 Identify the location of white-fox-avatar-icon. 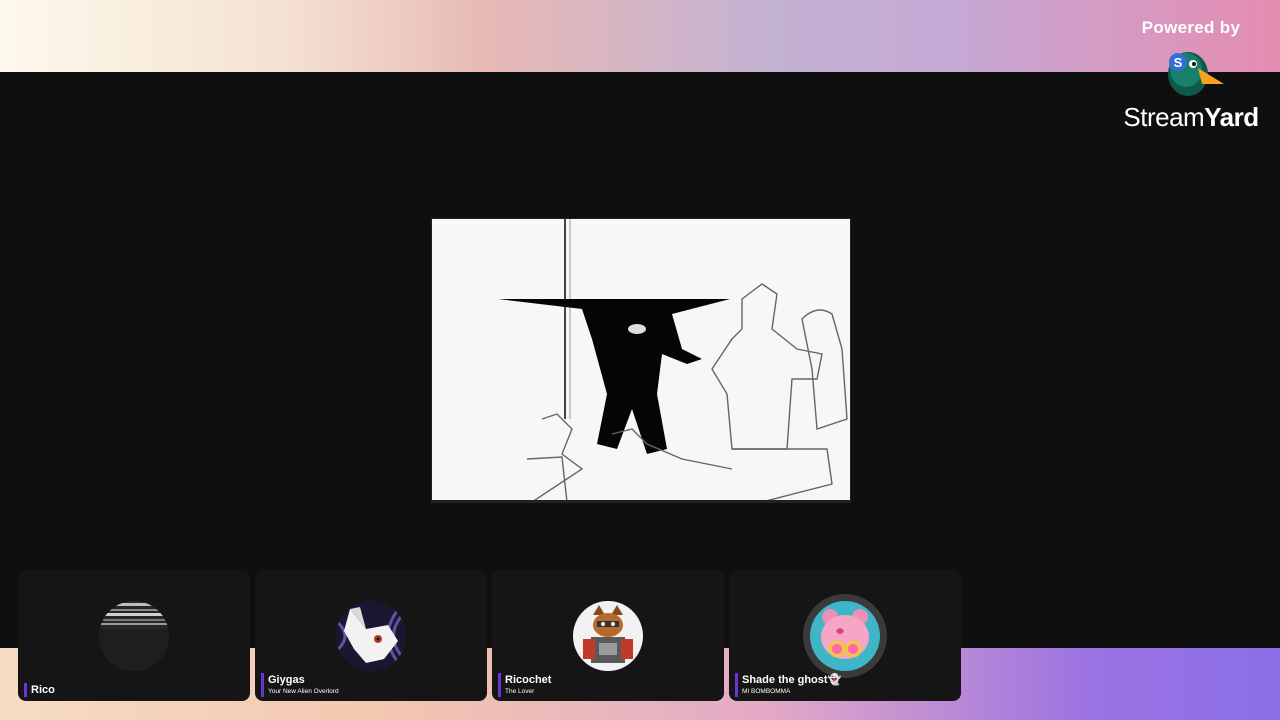
(371, 636).